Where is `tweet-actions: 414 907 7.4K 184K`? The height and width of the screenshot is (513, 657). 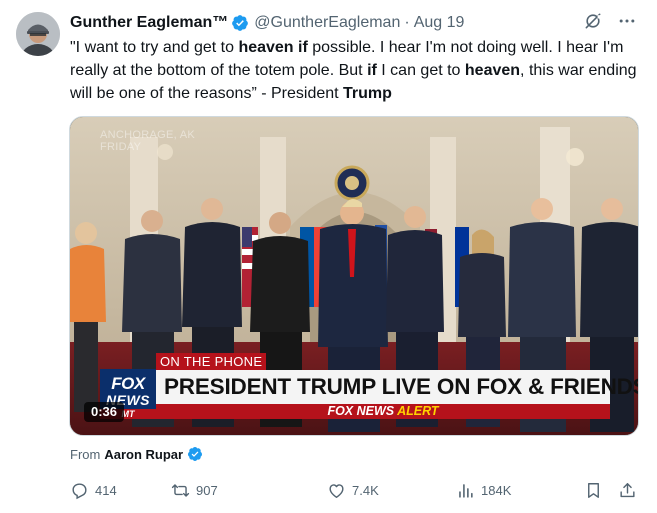
tweet-actions: 414 907 7.4K 184K is located at coordinates (355, 490).